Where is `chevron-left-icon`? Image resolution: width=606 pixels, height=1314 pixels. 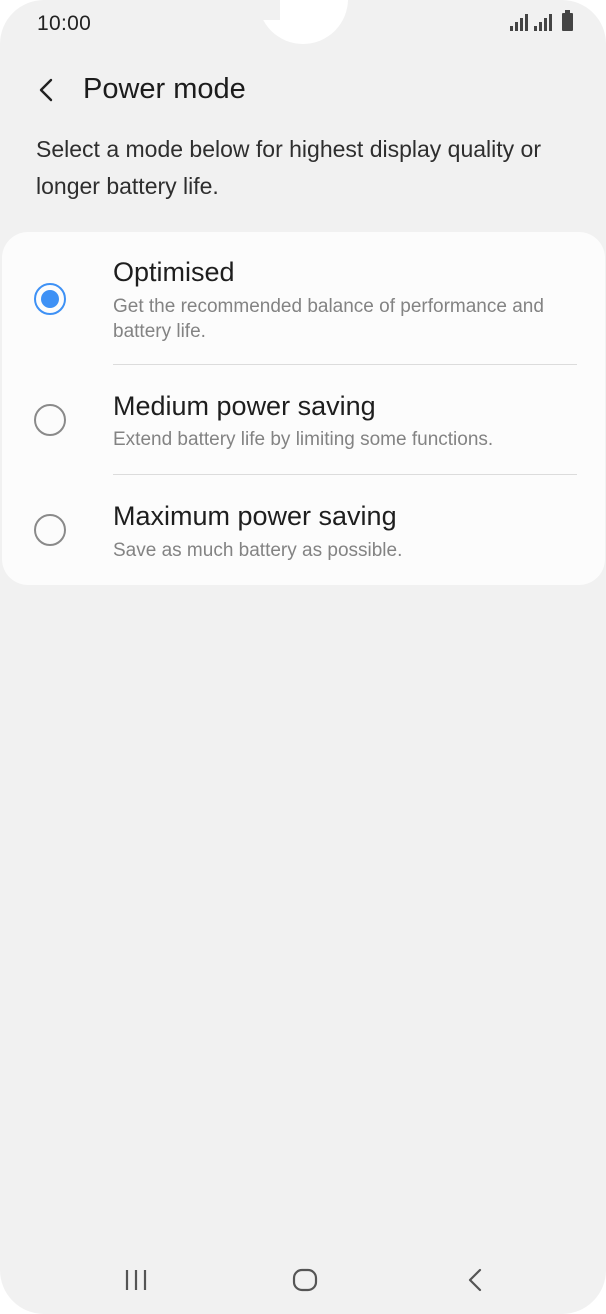 chevron-left-icon is located at coordinates (46, 90).